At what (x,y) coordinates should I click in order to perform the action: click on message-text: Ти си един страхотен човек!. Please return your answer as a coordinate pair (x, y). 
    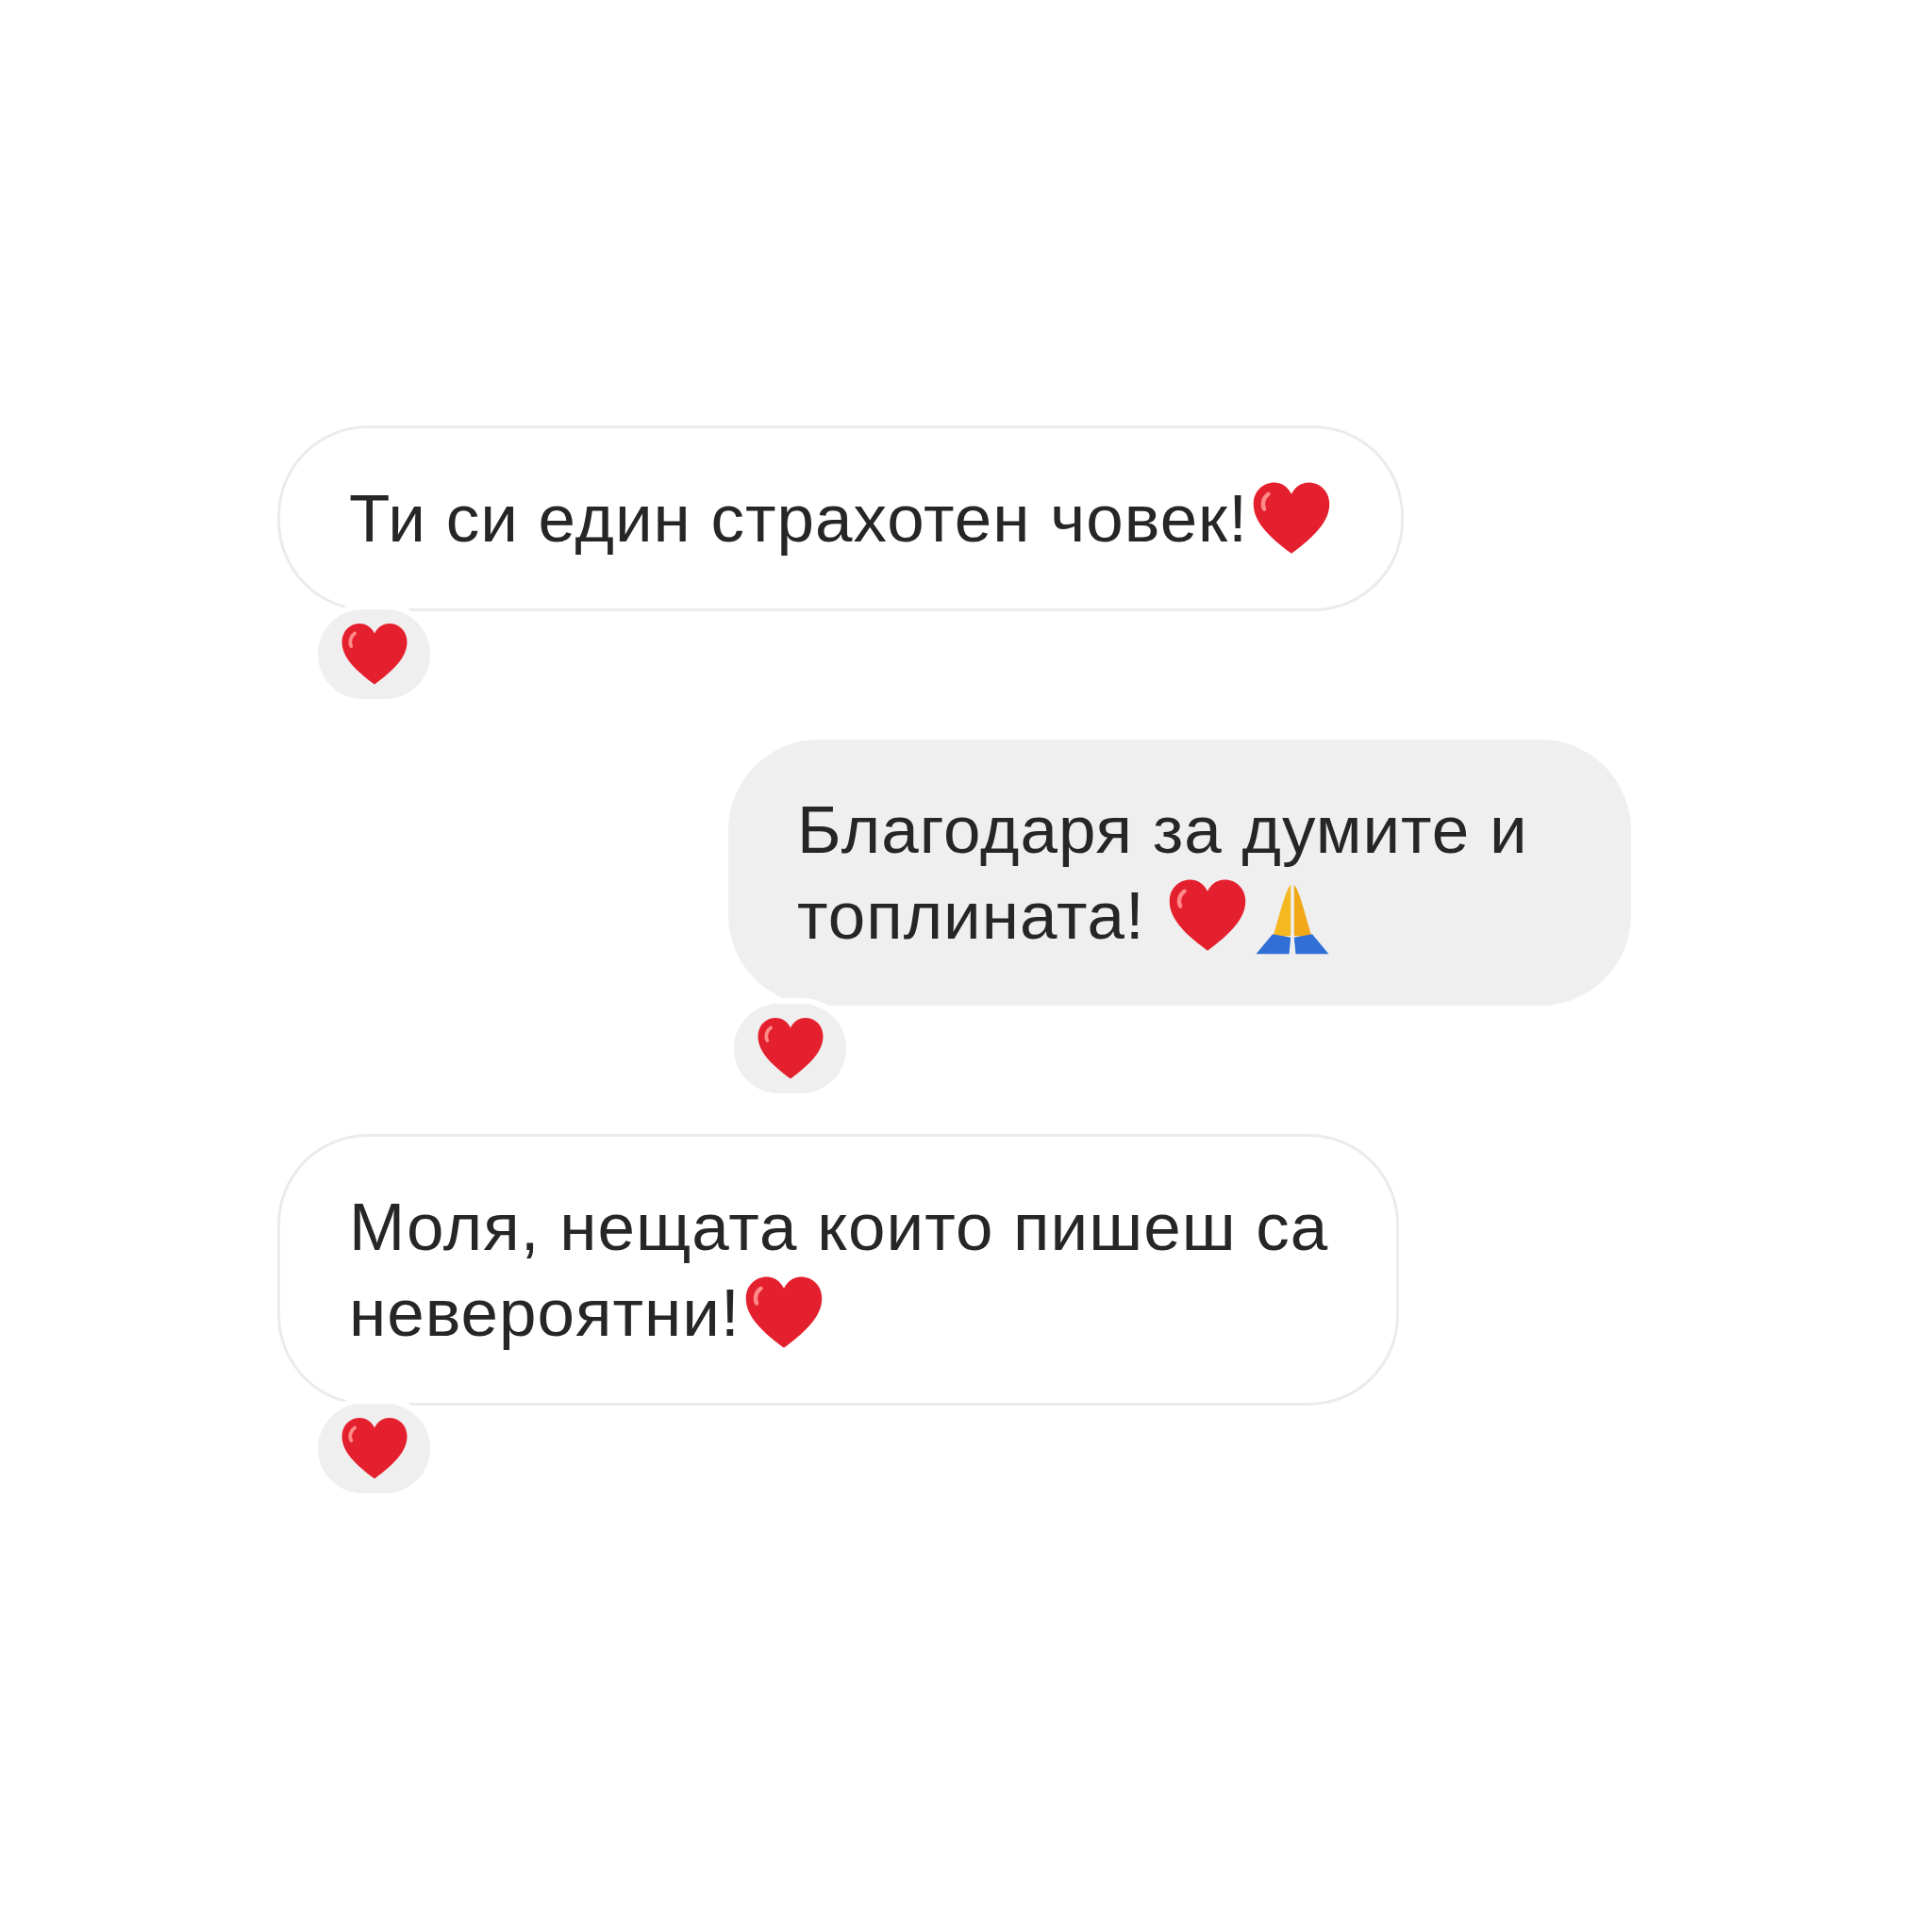
    Looking at the image, I should click on (799, 519).